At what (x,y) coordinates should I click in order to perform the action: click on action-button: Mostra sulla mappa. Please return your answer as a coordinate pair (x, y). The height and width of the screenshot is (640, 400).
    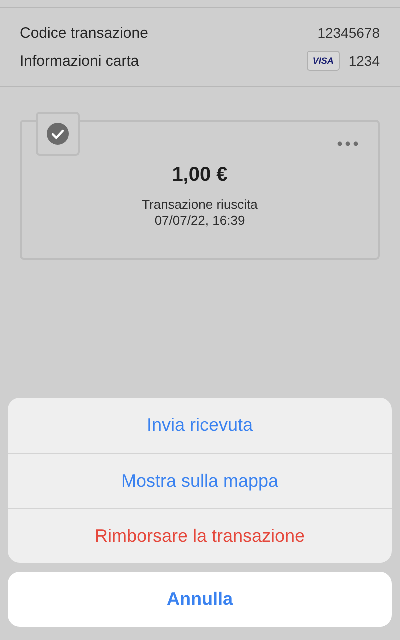
    Looking at the image, I should click on (200, 480).